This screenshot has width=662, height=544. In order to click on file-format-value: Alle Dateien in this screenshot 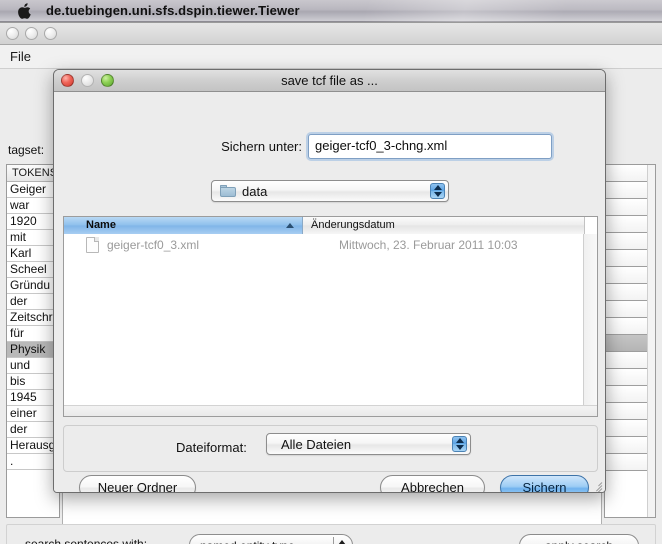, I will do `click(316, 444)`.